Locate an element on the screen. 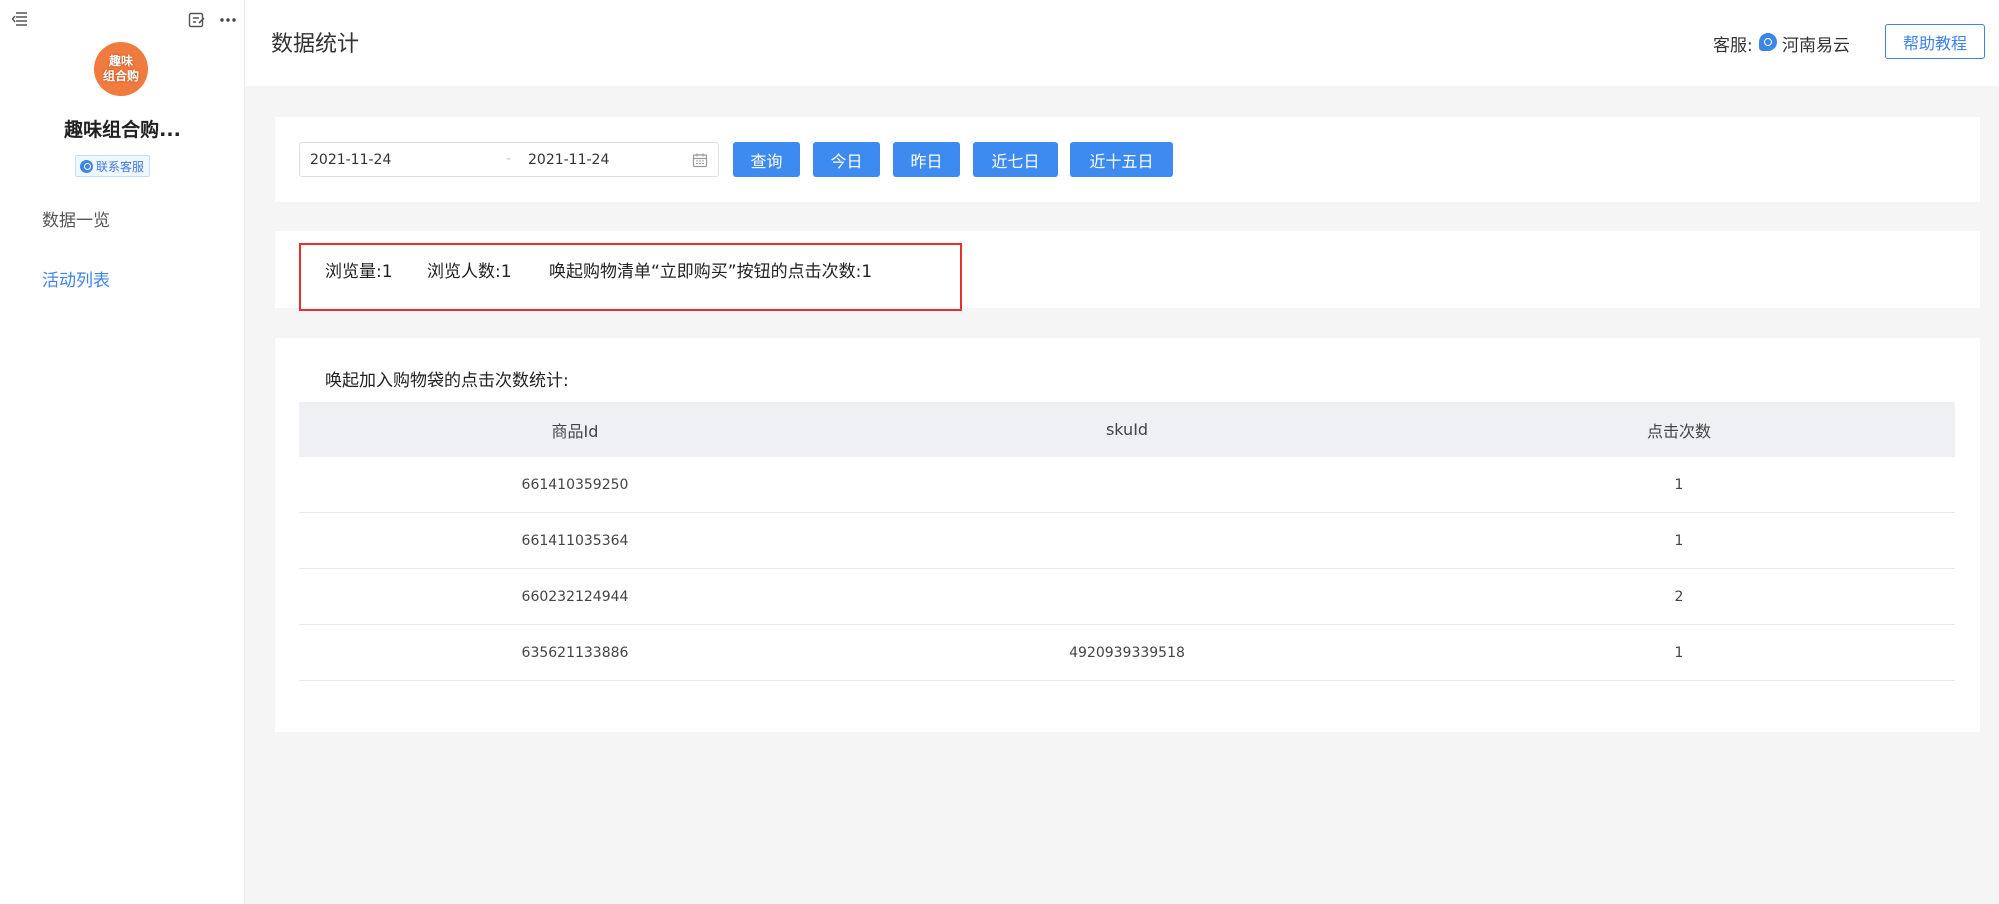  date-range-picker: 2021-11-24 - 2021-11-24 is located at coordinates (509, 159).